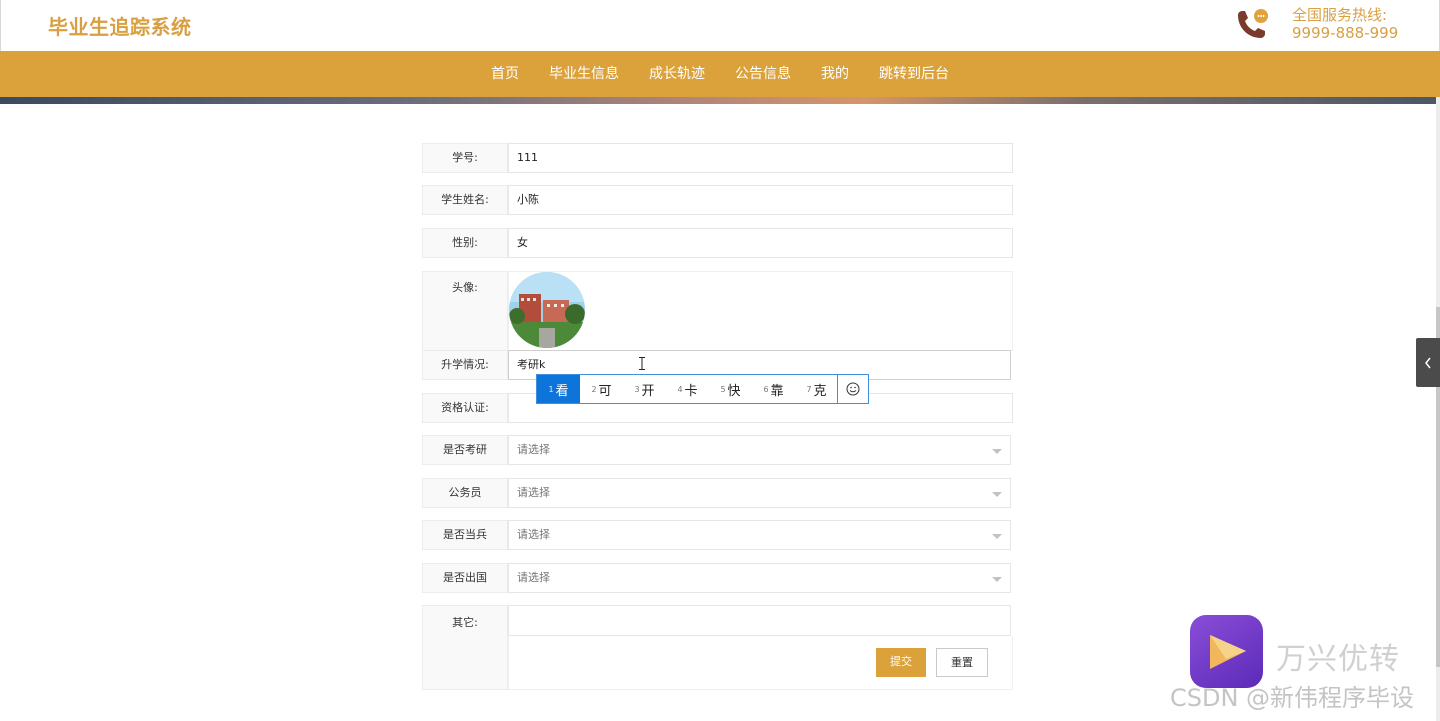  I want to click on ime-candidate: 3开, so click(644, 389).